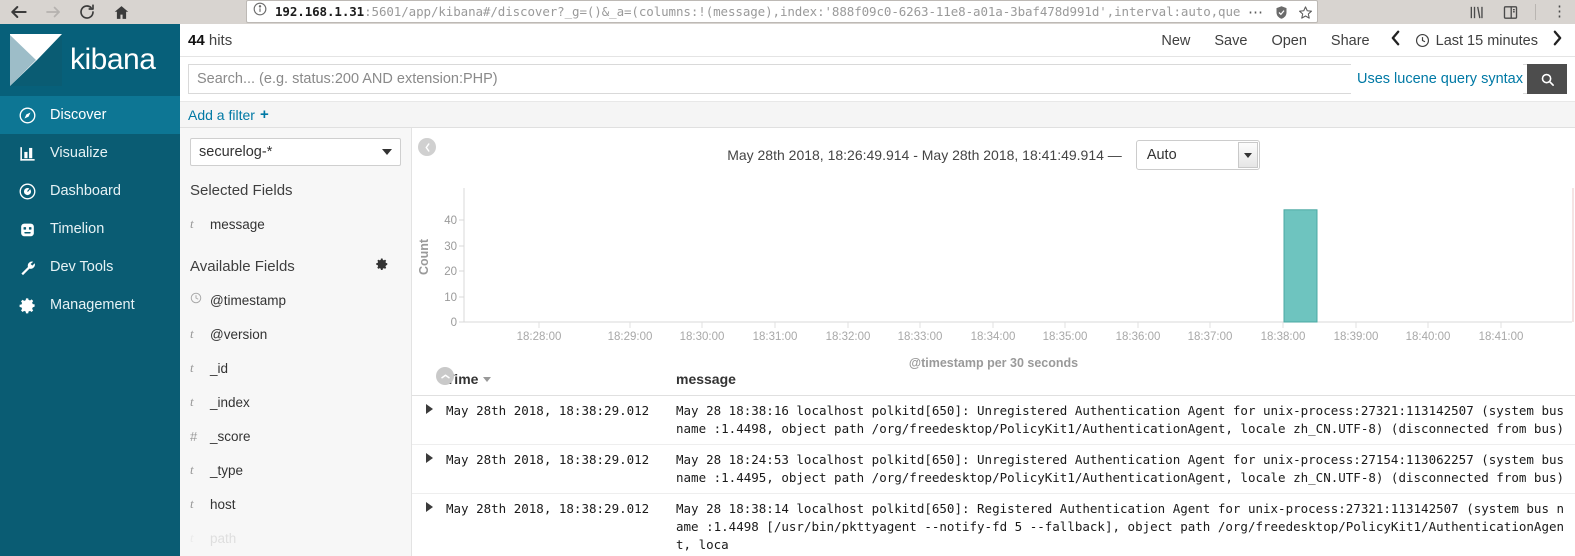  Describe the element at coordinates (1305, 12) in the screenshot. I see `star-icon` at that location.